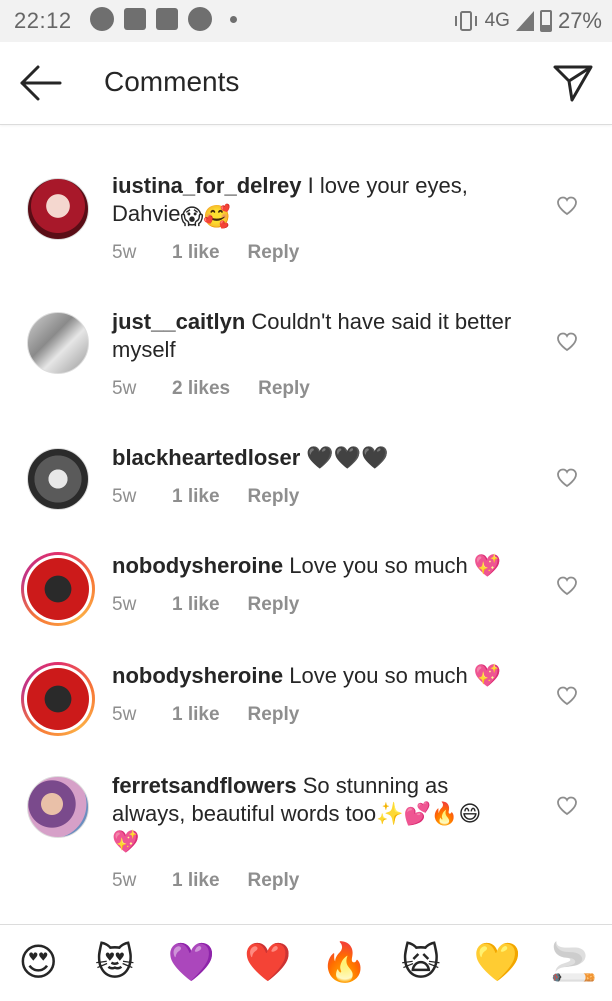 The width and height of the screenshot is (612, 1001). What do you see at coordinates (207, 185) in the screenshot?
I see `comment-username: iustina_for_delrey` at bounding box center [207, 185].